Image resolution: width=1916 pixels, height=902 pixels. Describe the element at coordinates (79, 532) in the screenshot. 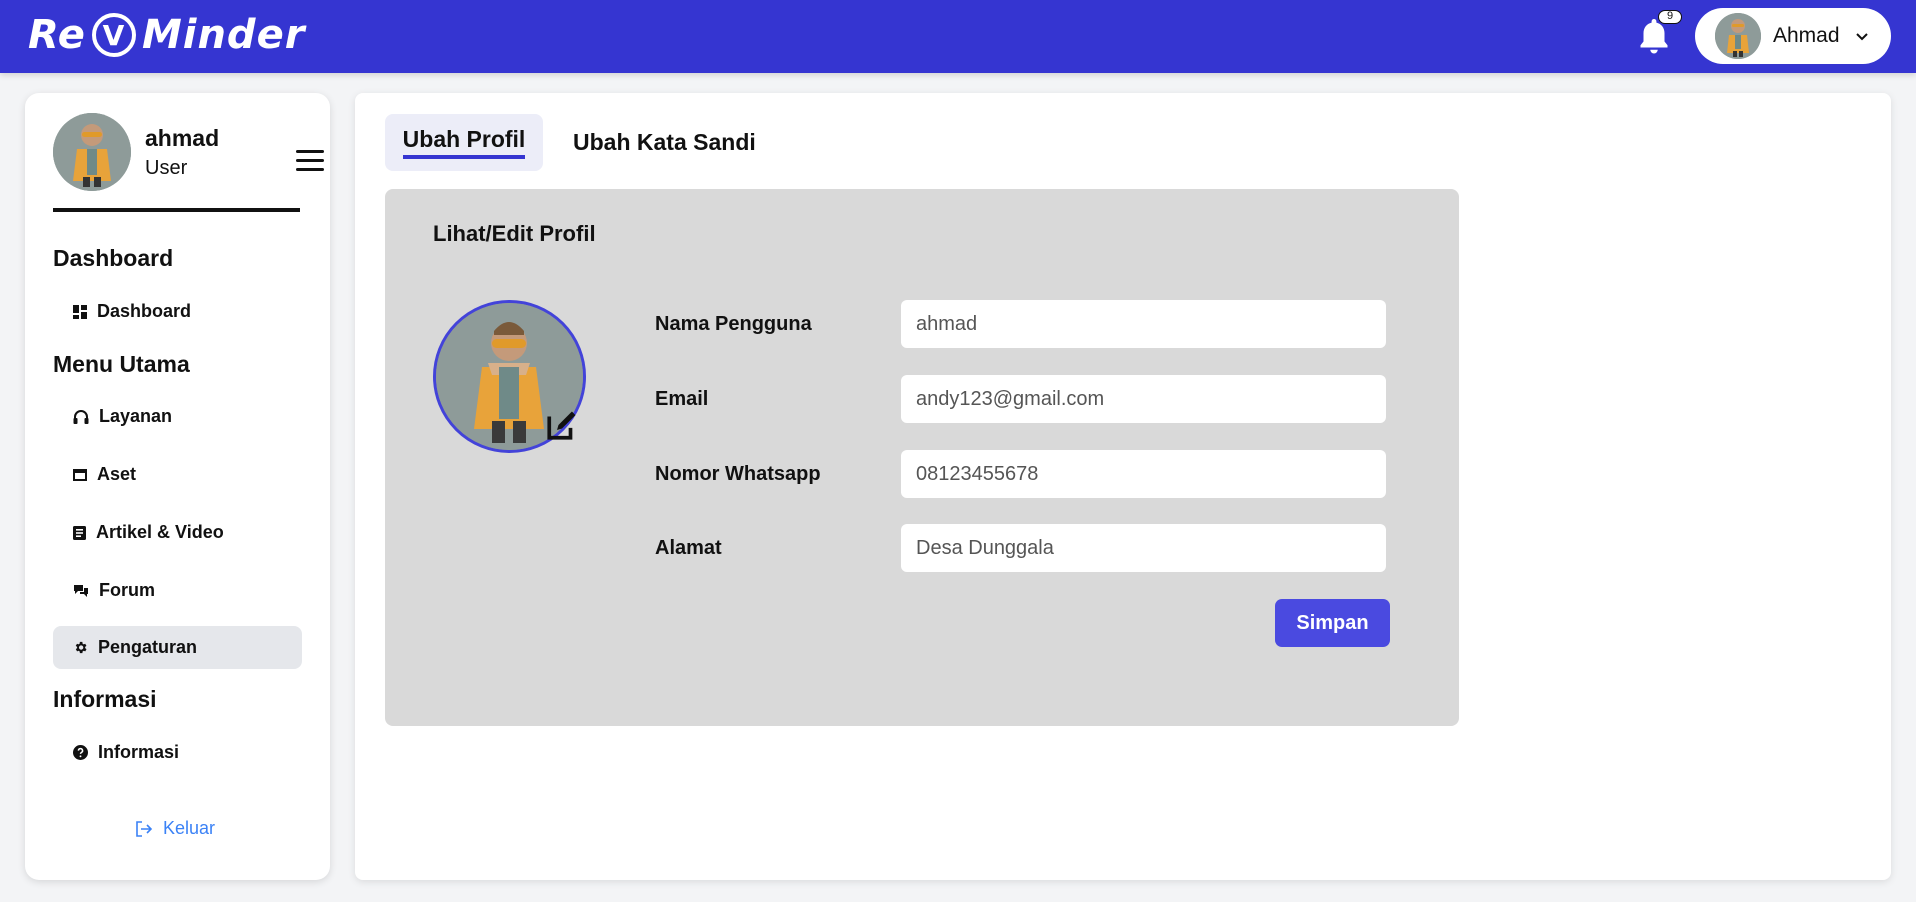

I see `article-icon` at that location.